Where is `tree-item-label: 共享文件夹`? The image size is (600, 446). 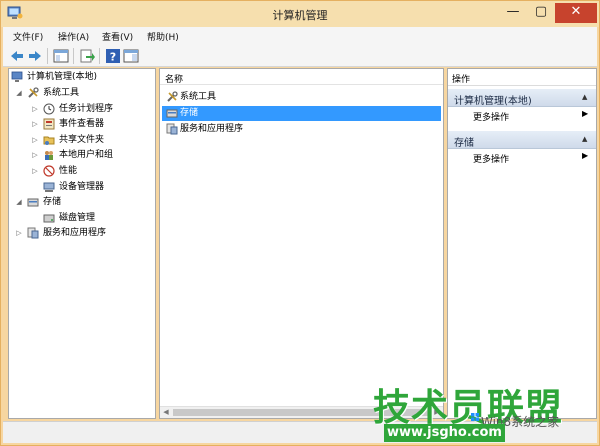
tree-item-label: 共享文件夹 is located at coordinates (82, 140).